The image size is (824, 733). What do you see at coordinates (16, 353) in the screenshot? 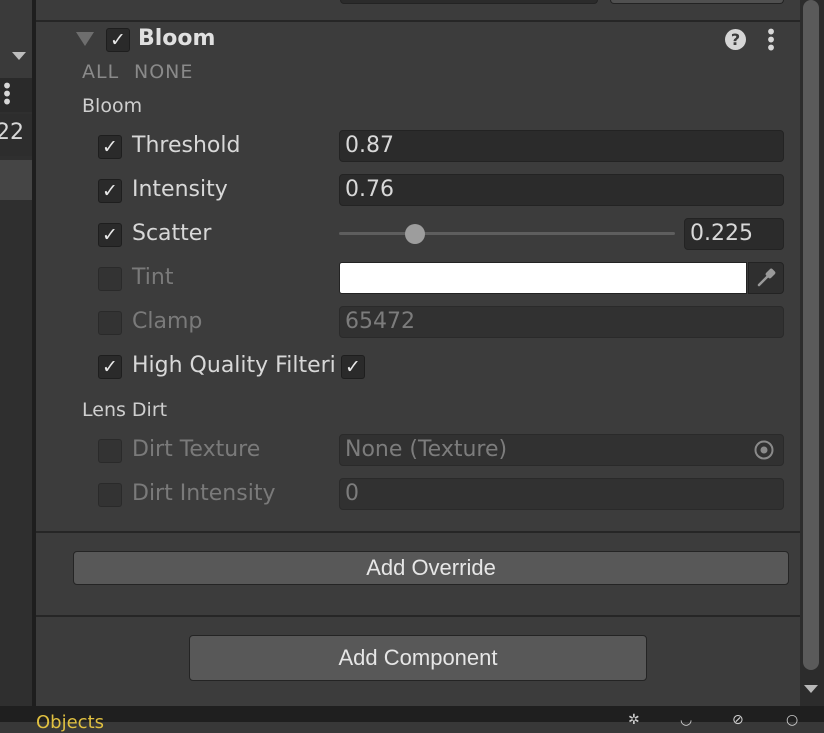
I see `left-panel: • • • 22` at bounding box center [16, 353].